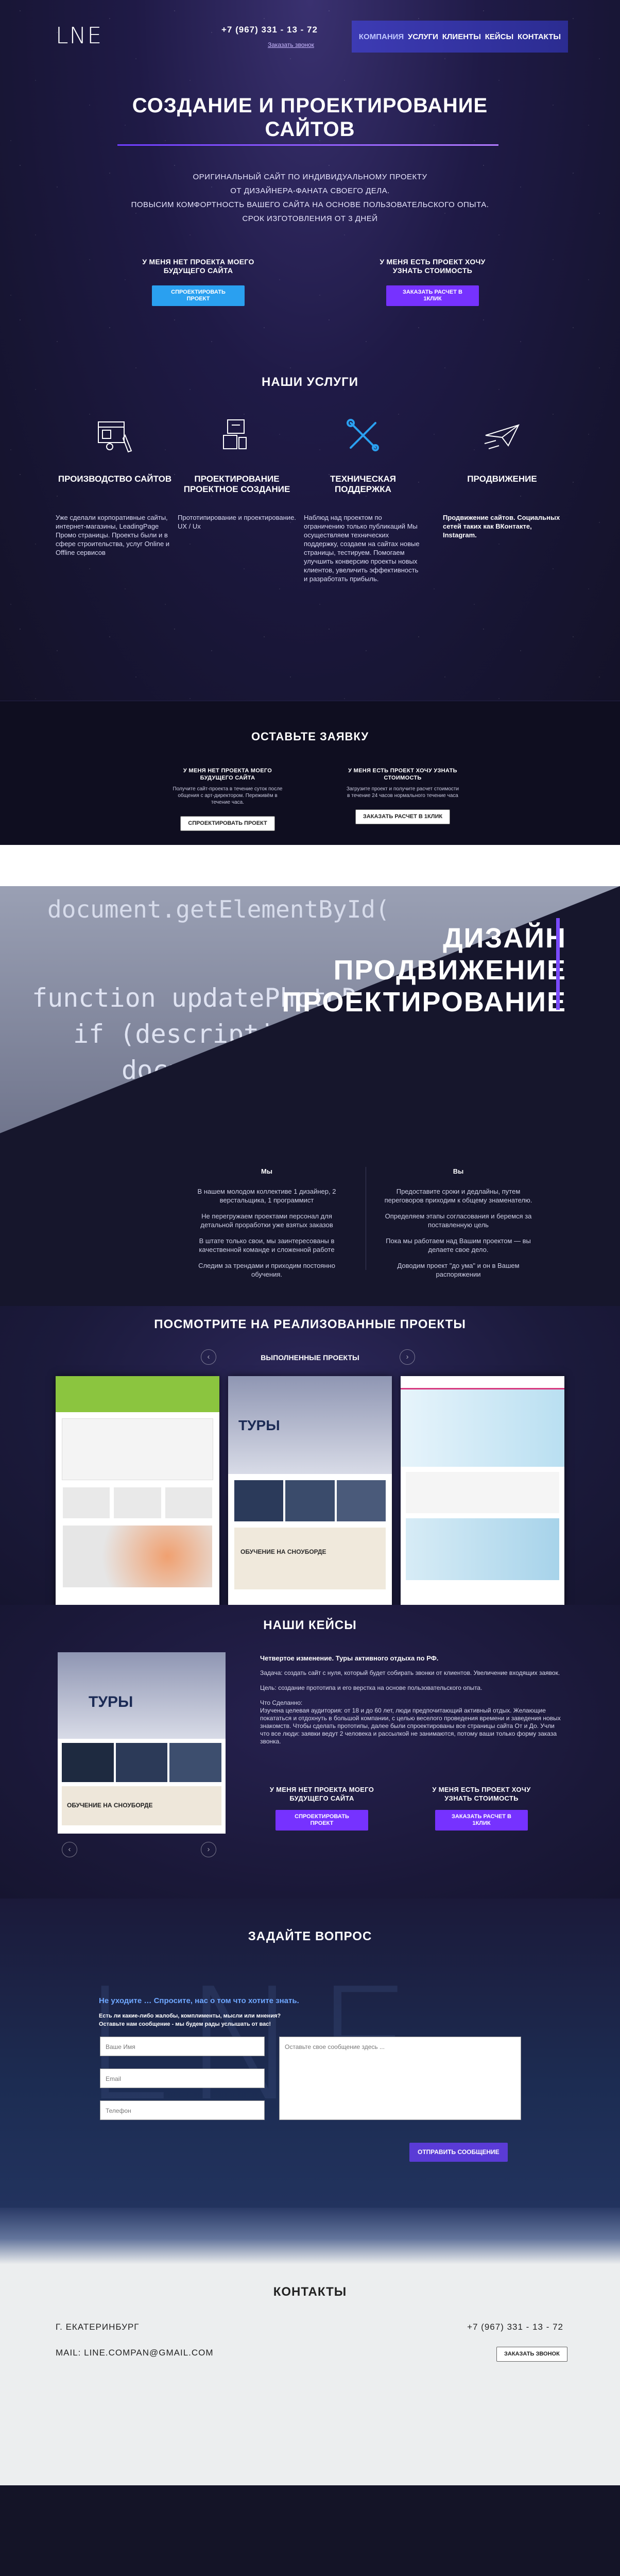 This screenshot has height=2576, width=620. Describe the element at coordinates (142, 1743) in the screenshot. I see `case-preview: ТУРЫ ОБУЧЕНИЕ НА СНОУБОРДЕ` at that location.